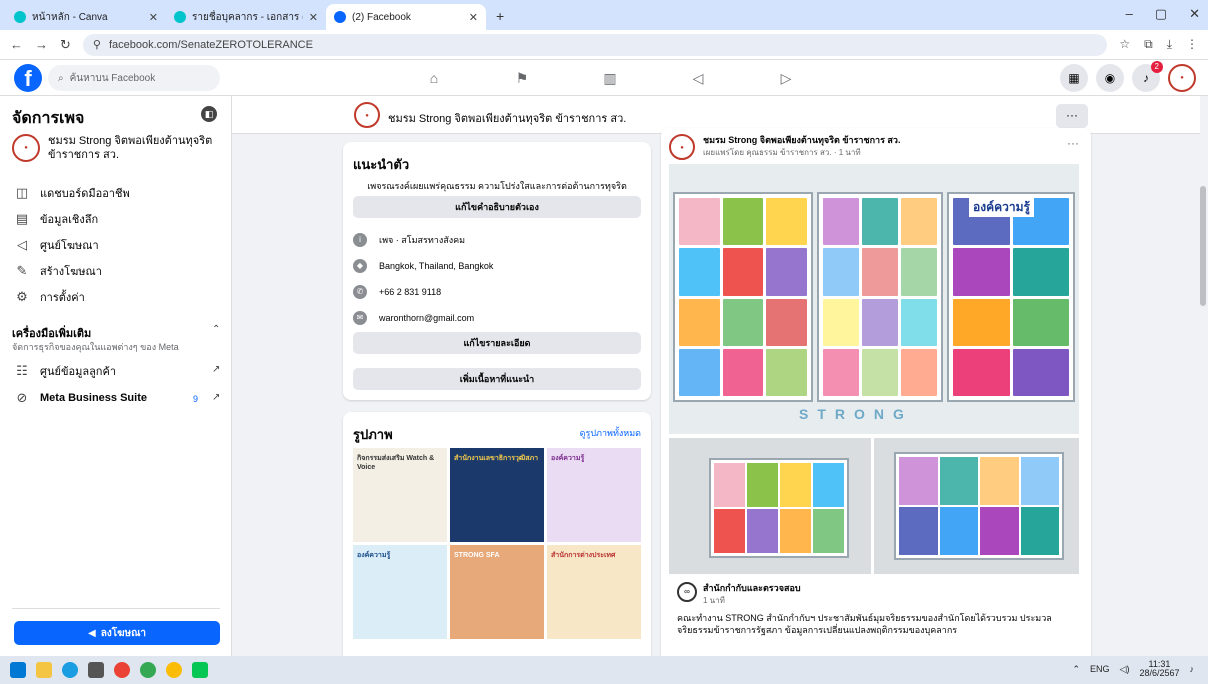 The width and height of the screenshot is (1208, 684). Describe the element at coordinates (65, 45) in the screenshot. I see `reload-icon: ↻` at that location.